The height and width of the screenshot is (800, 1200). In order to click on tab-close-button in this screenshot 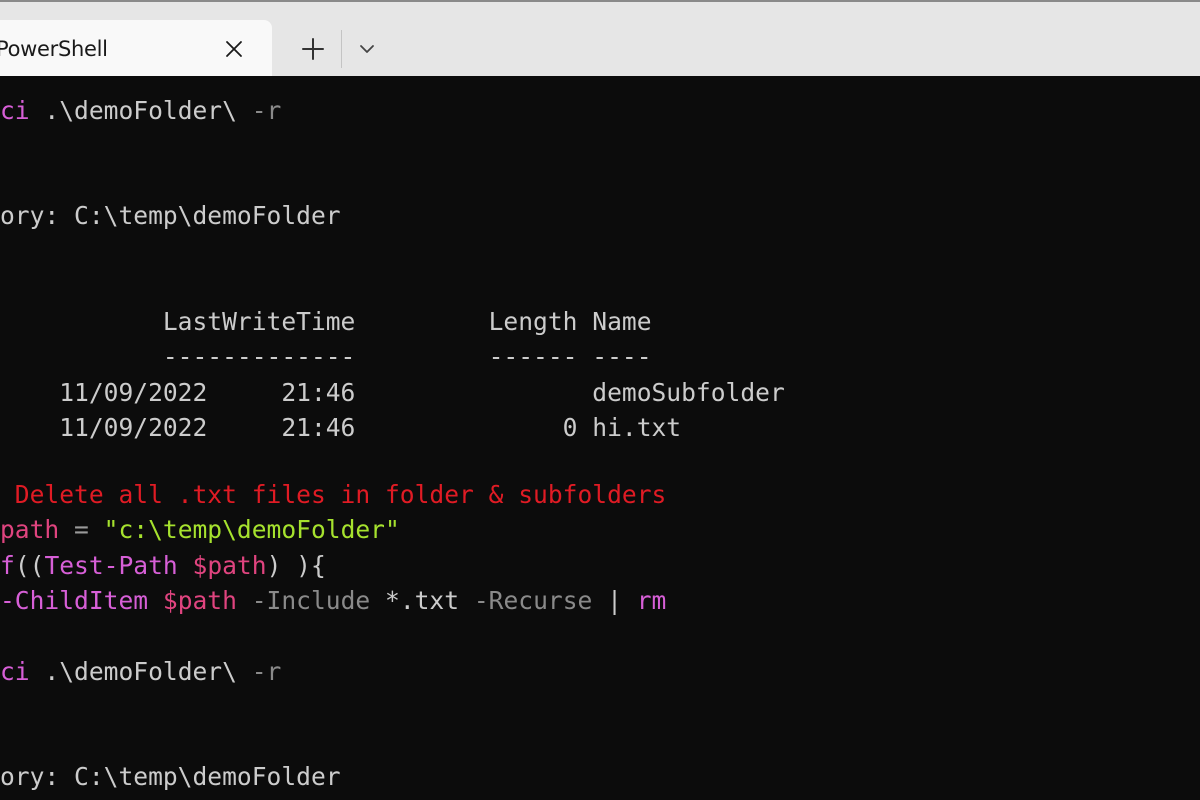, I will do `click(234, 49)`.